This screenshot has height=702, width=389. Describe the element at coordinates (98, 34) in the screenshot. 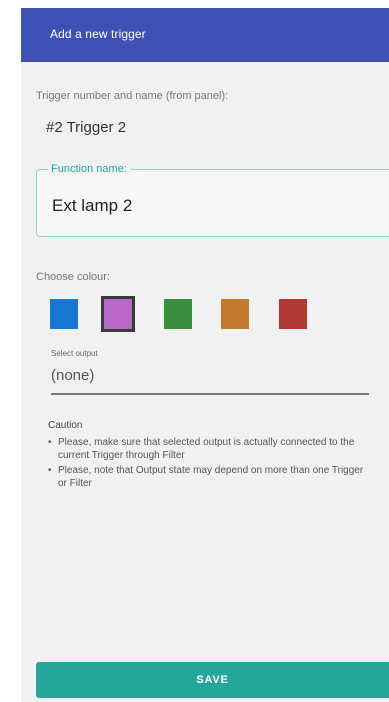

I see `app-bar-title: Add a new trigger` at that location.